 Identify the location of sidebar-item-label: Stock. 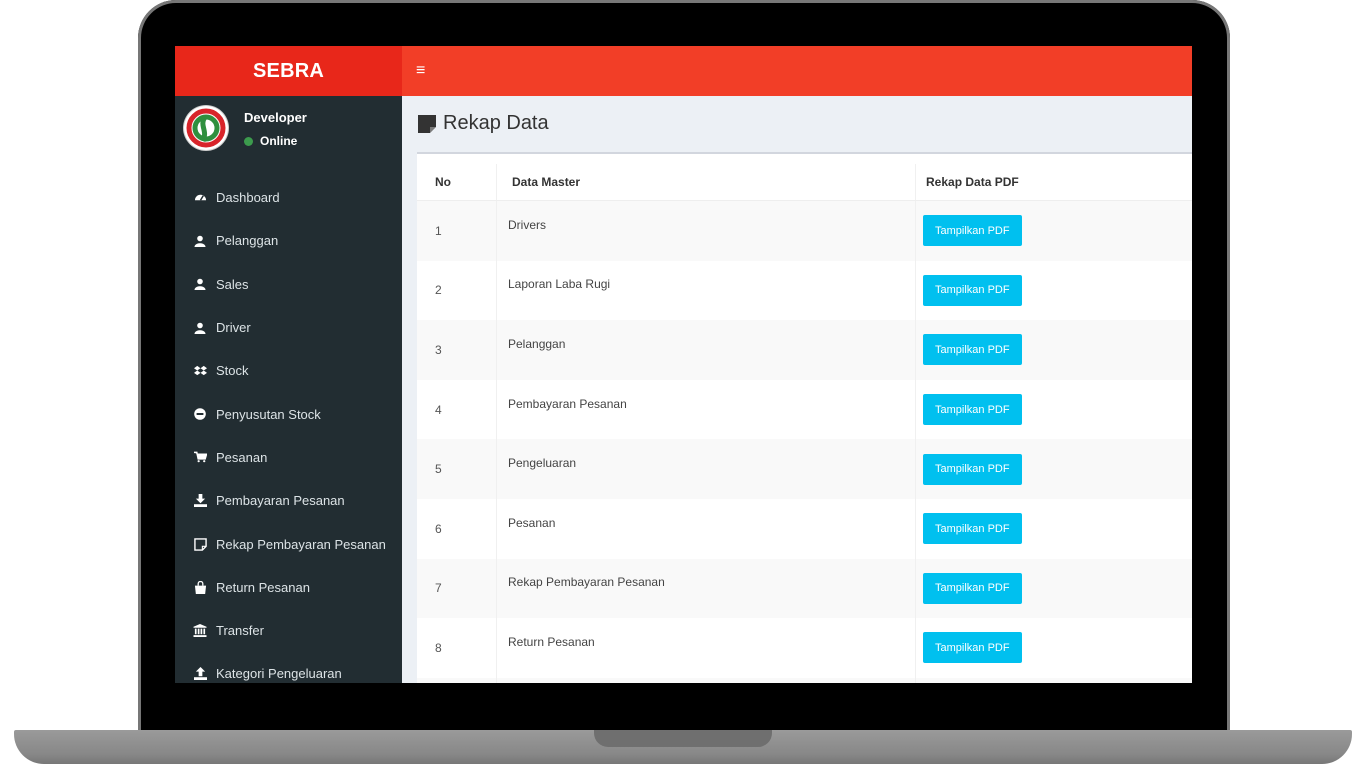
(232, 371).